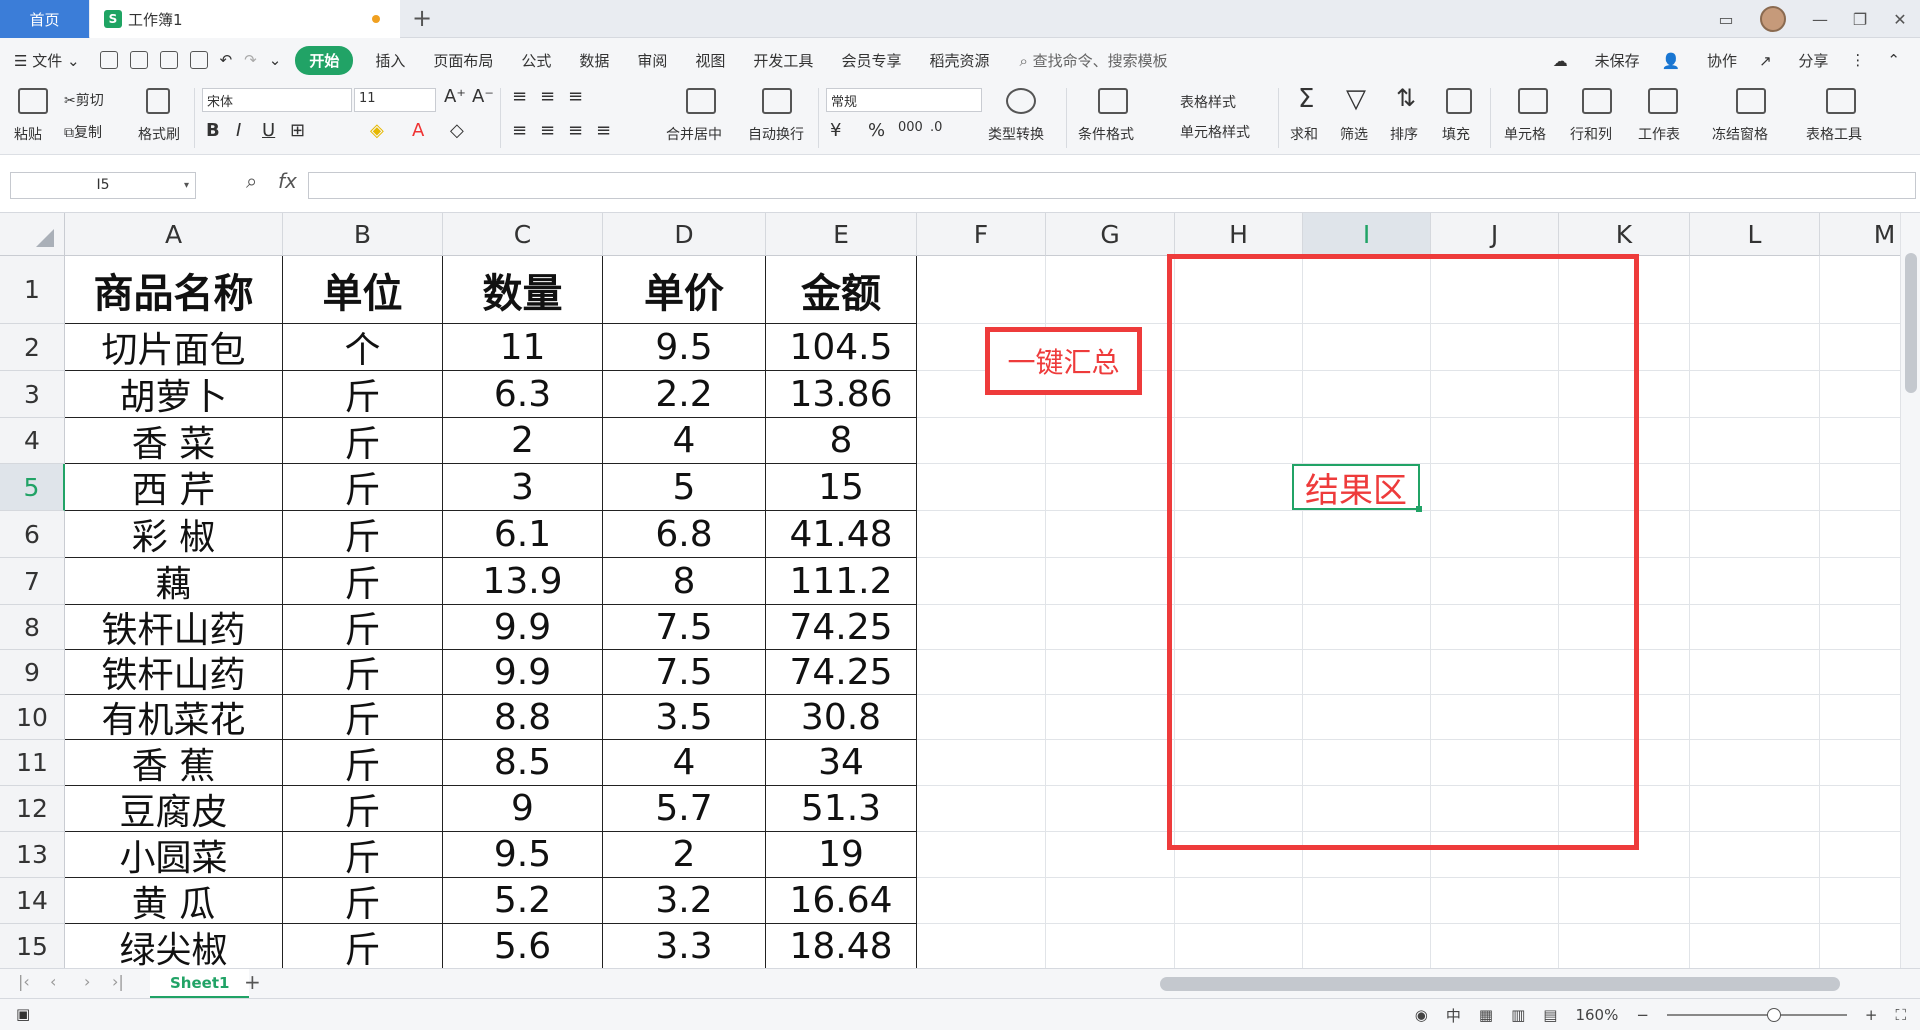 The image size is (1920, 1031). I want to click on italic-icon: I, so click(238, 130).